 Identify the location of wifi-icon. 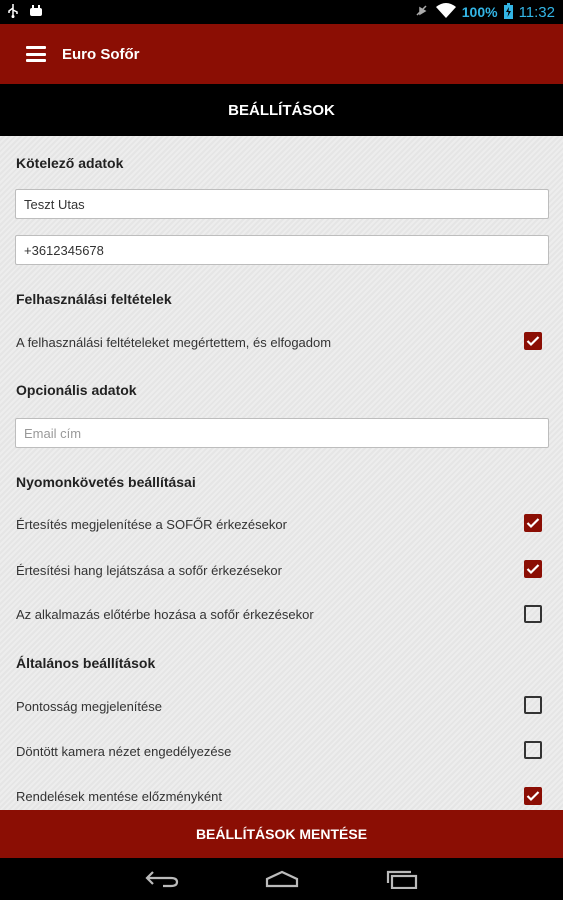
(445, 12).